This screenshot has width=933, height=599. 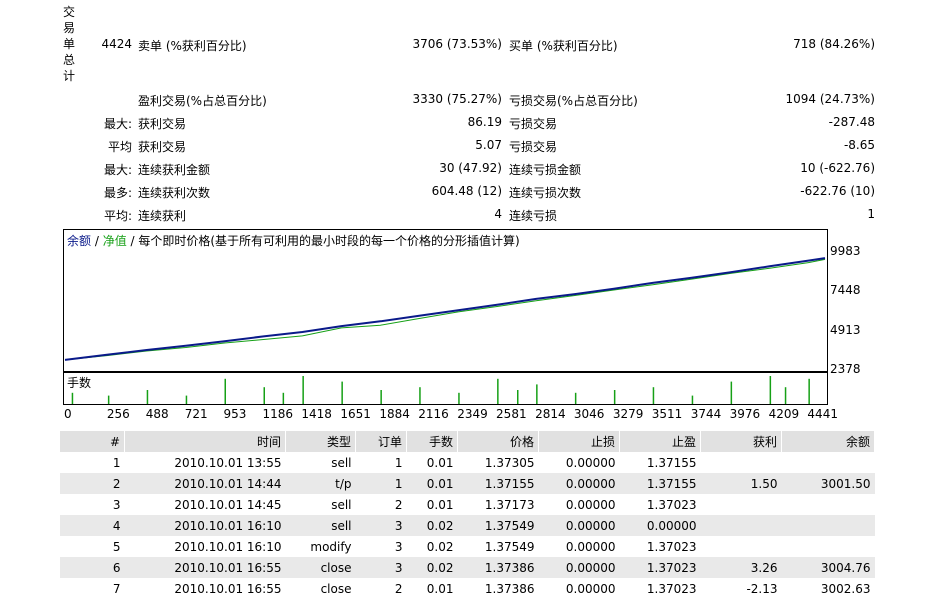 What do you see at coordinates (533, 124) in the screenshot?
I see `stats-right-label: 亏损交易` at bounding box center [533, 124].